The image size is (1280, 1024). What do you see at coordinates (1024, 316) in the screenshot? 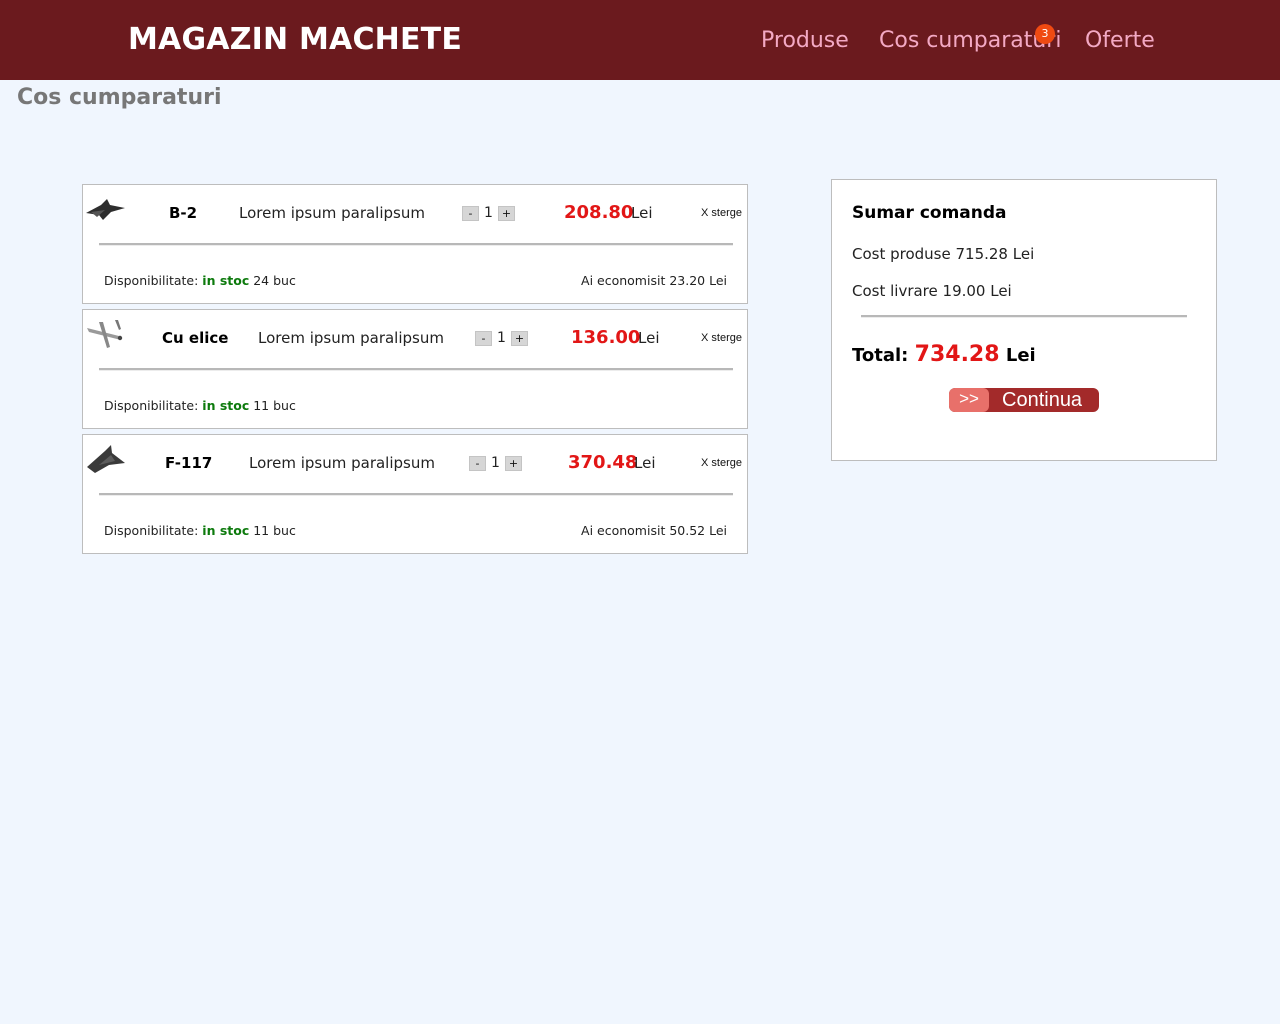
I see `summary-divider` at bounding box center [1024, 316].